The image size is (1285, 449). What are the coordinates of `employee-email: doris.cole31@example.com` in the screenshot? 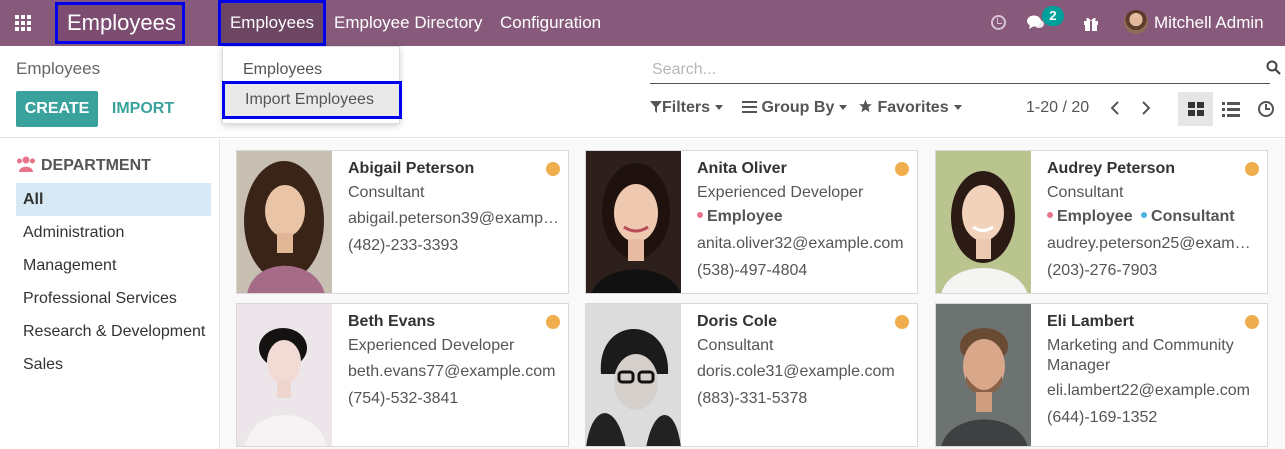 It's located at (796, 371).